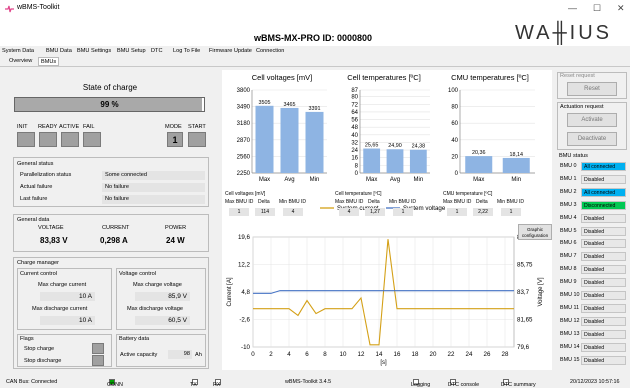  I want to click on chart1-y-tick: 2560, so click(244, 157).